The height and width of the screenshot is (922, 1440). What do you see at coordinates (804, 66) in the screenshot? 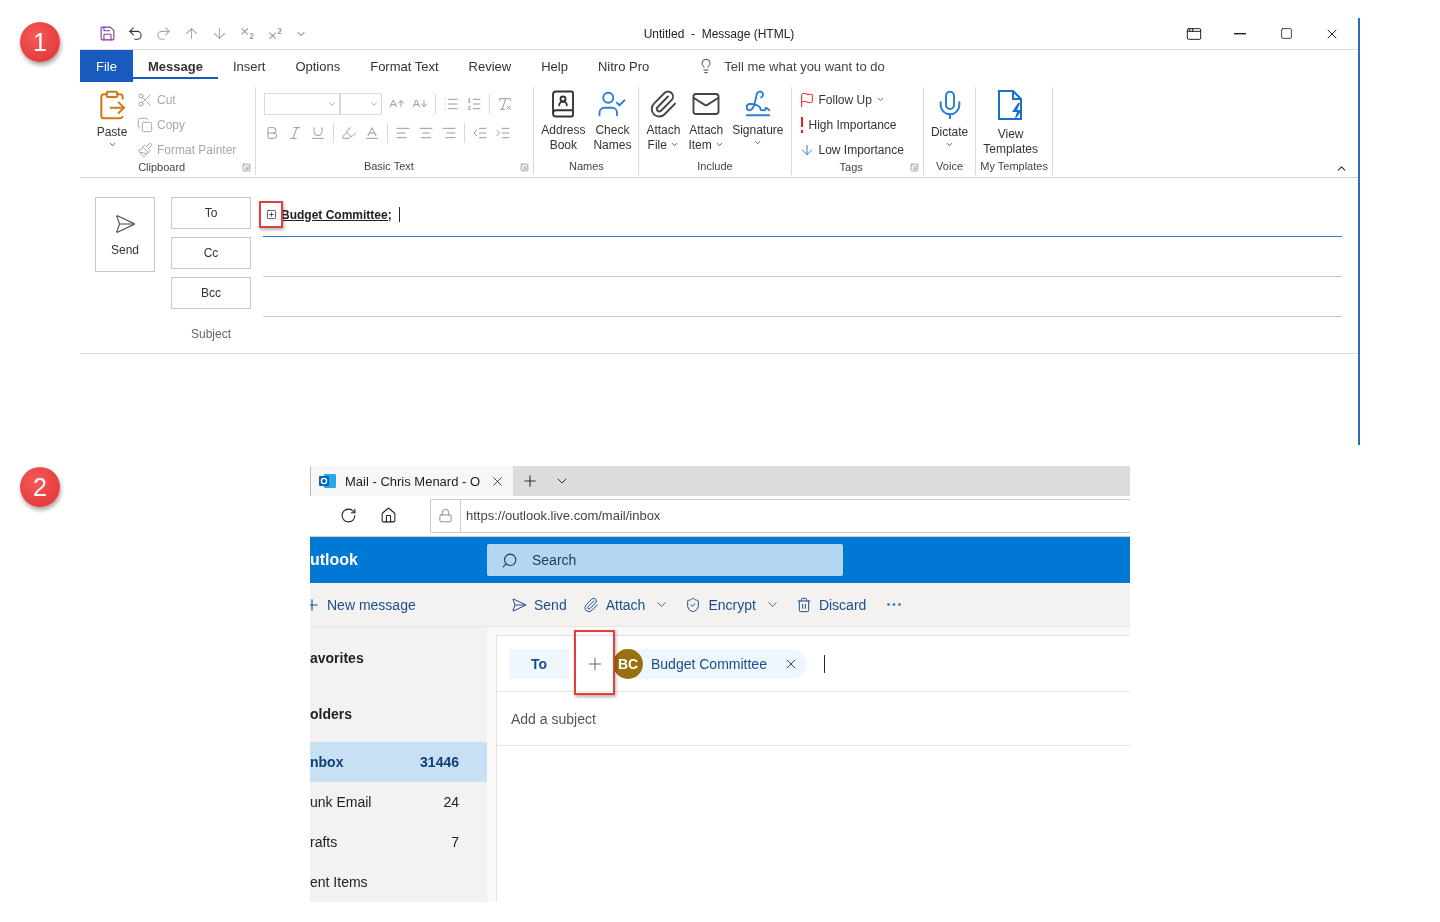
I see `tell-me-field: Tell me what you want to do` at bounding box center [804, 66].